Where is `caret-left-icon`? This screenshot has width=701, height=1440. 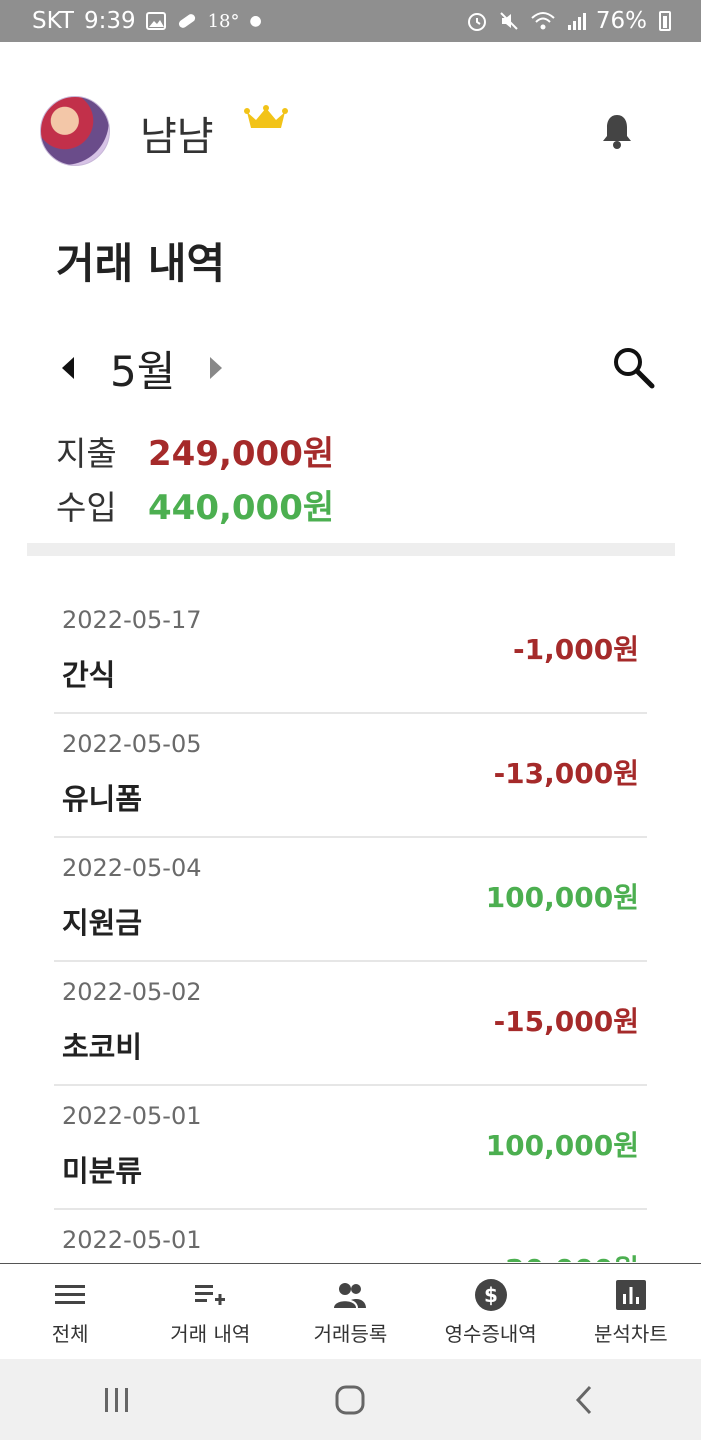 caret-left-icon is located at coordinates (68, 368).